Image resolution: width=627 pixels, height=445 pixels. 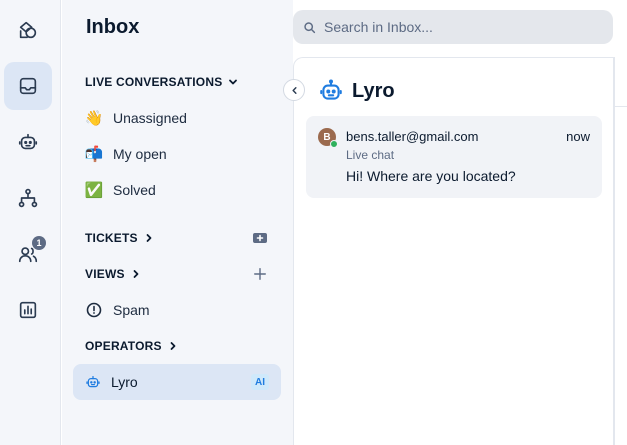 What do you see at coordinates (459, 27) in the screenshot?
I see `search-input` at bounding box center [459, 27].